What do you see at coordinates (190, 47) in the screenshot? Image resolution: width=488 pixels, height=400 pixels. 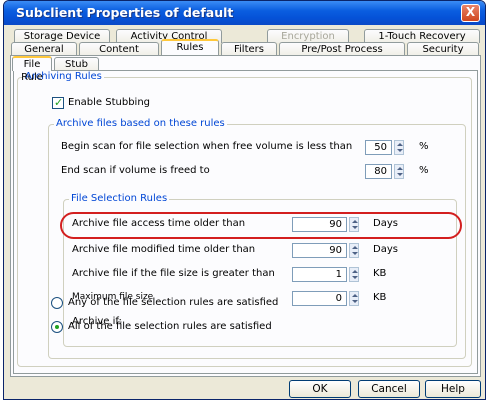 I see `tab-rules: Rules` at bounding box center [190, 47].